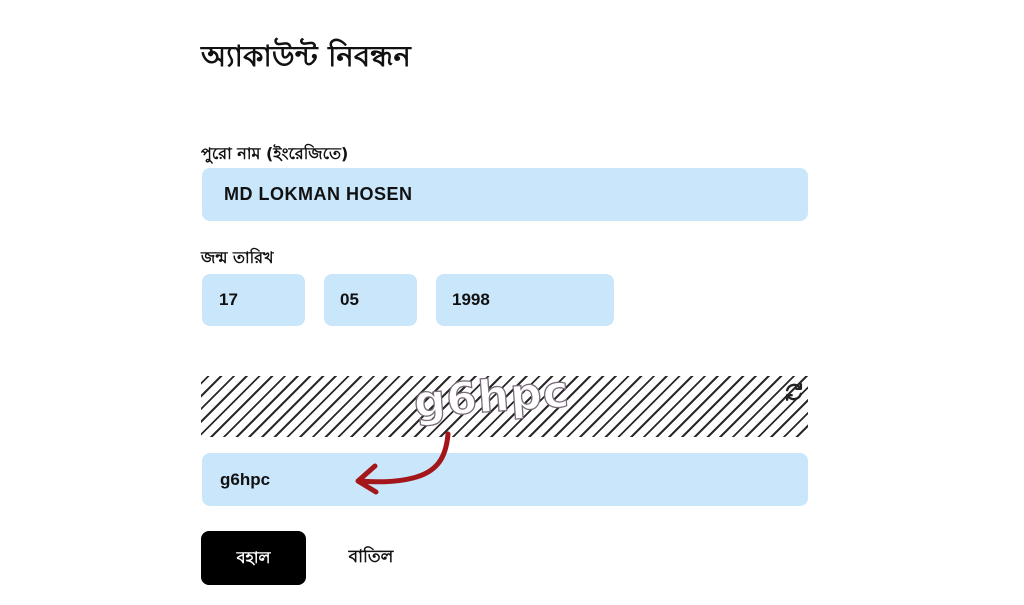 This screenshot has width=1024, height=605. What do you see at coordinates (794, 392) in the screenshot?
I see `refresh-icon` at bounding box center [794, 392].